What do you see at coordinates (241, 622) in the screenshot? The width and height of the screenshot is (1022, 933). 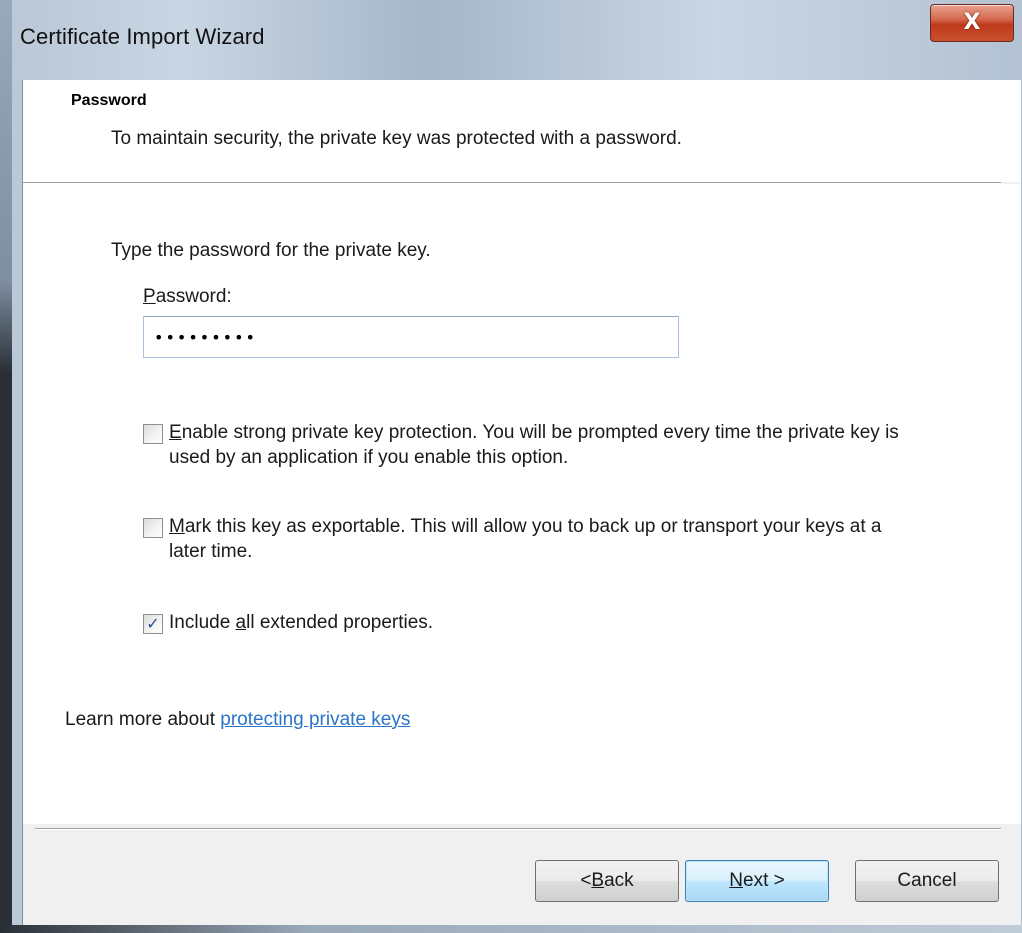 I see `extended-properties-accelerator: a` at bounding box center [241, 622].